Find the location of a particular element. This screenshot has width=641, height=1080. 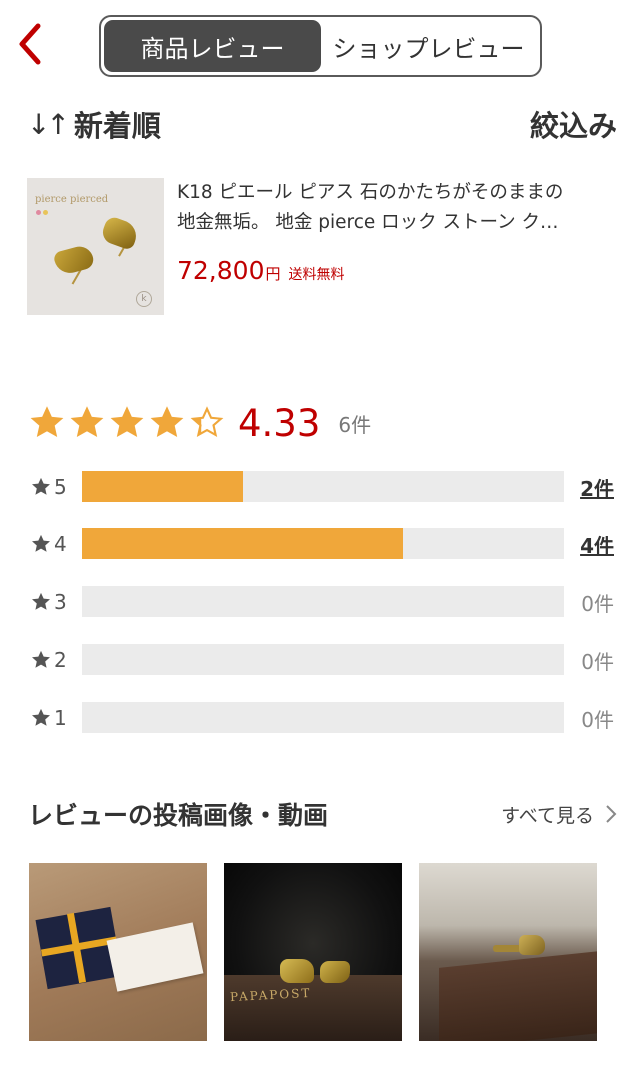

back-button is located at coordinates (30, 44).